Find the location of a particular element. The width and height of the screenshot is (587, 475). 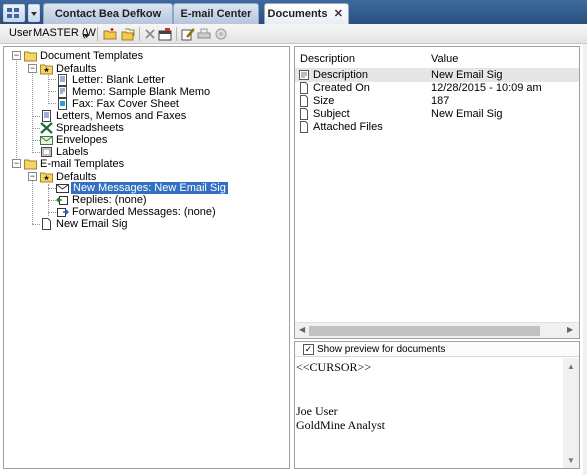

tree-label: E-mail Templates is located at coordinates (82, 164).